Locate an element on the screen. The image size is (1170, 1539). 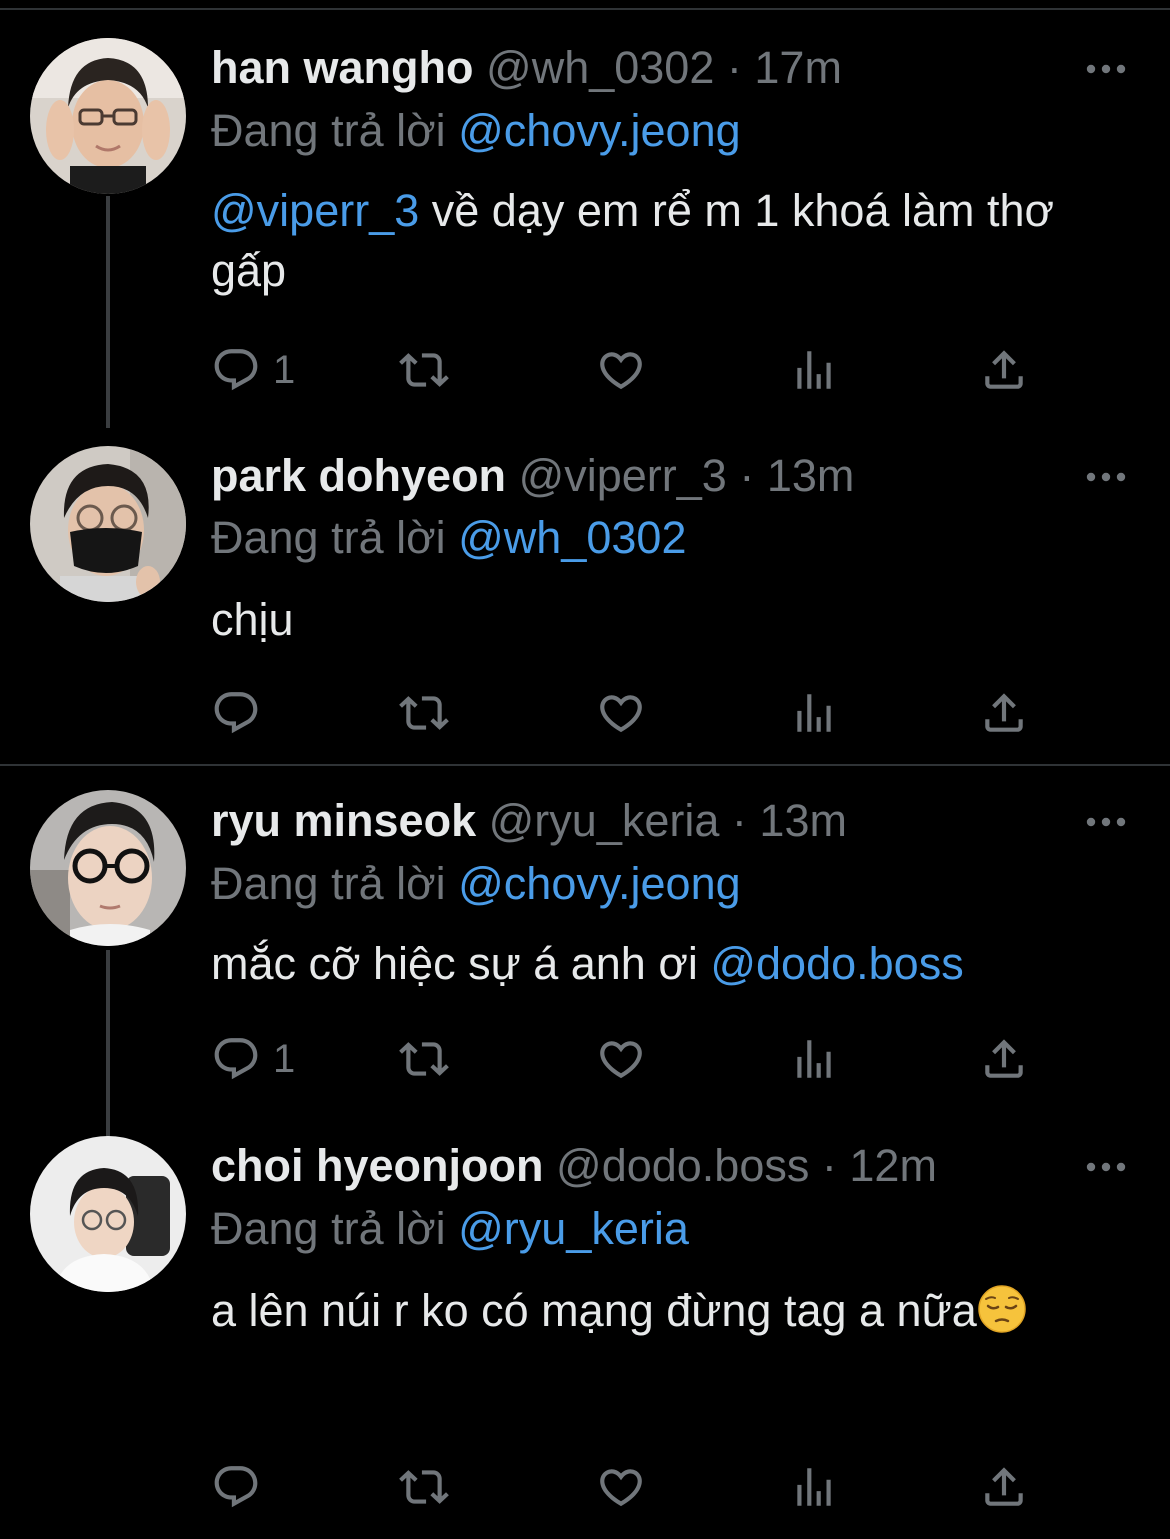
body-mention: @dodo.boss is located at coordinates (836, 963).